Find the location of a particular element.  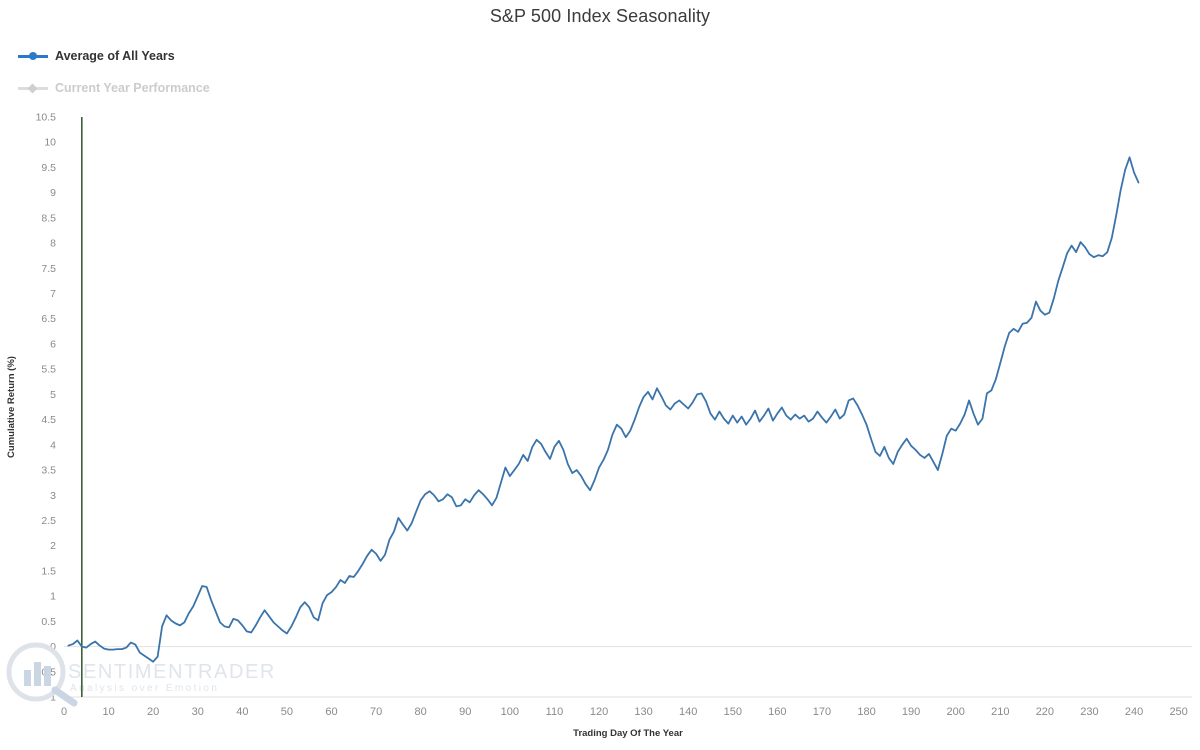

x-axis-tick-label: 110 is located at coordinates (555, 712).